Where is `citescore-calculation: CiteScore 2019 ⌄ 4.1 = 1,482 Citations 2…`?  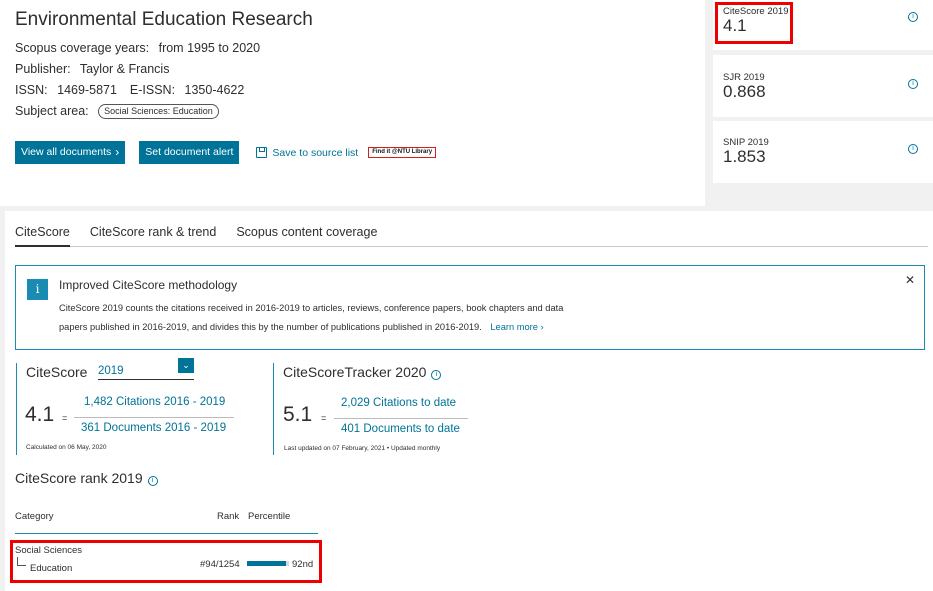
citescore-calculation: CiteScore 2019 ⌄ 4.1 = 1,482 Citations 2… is located at coordinates (131, 406).